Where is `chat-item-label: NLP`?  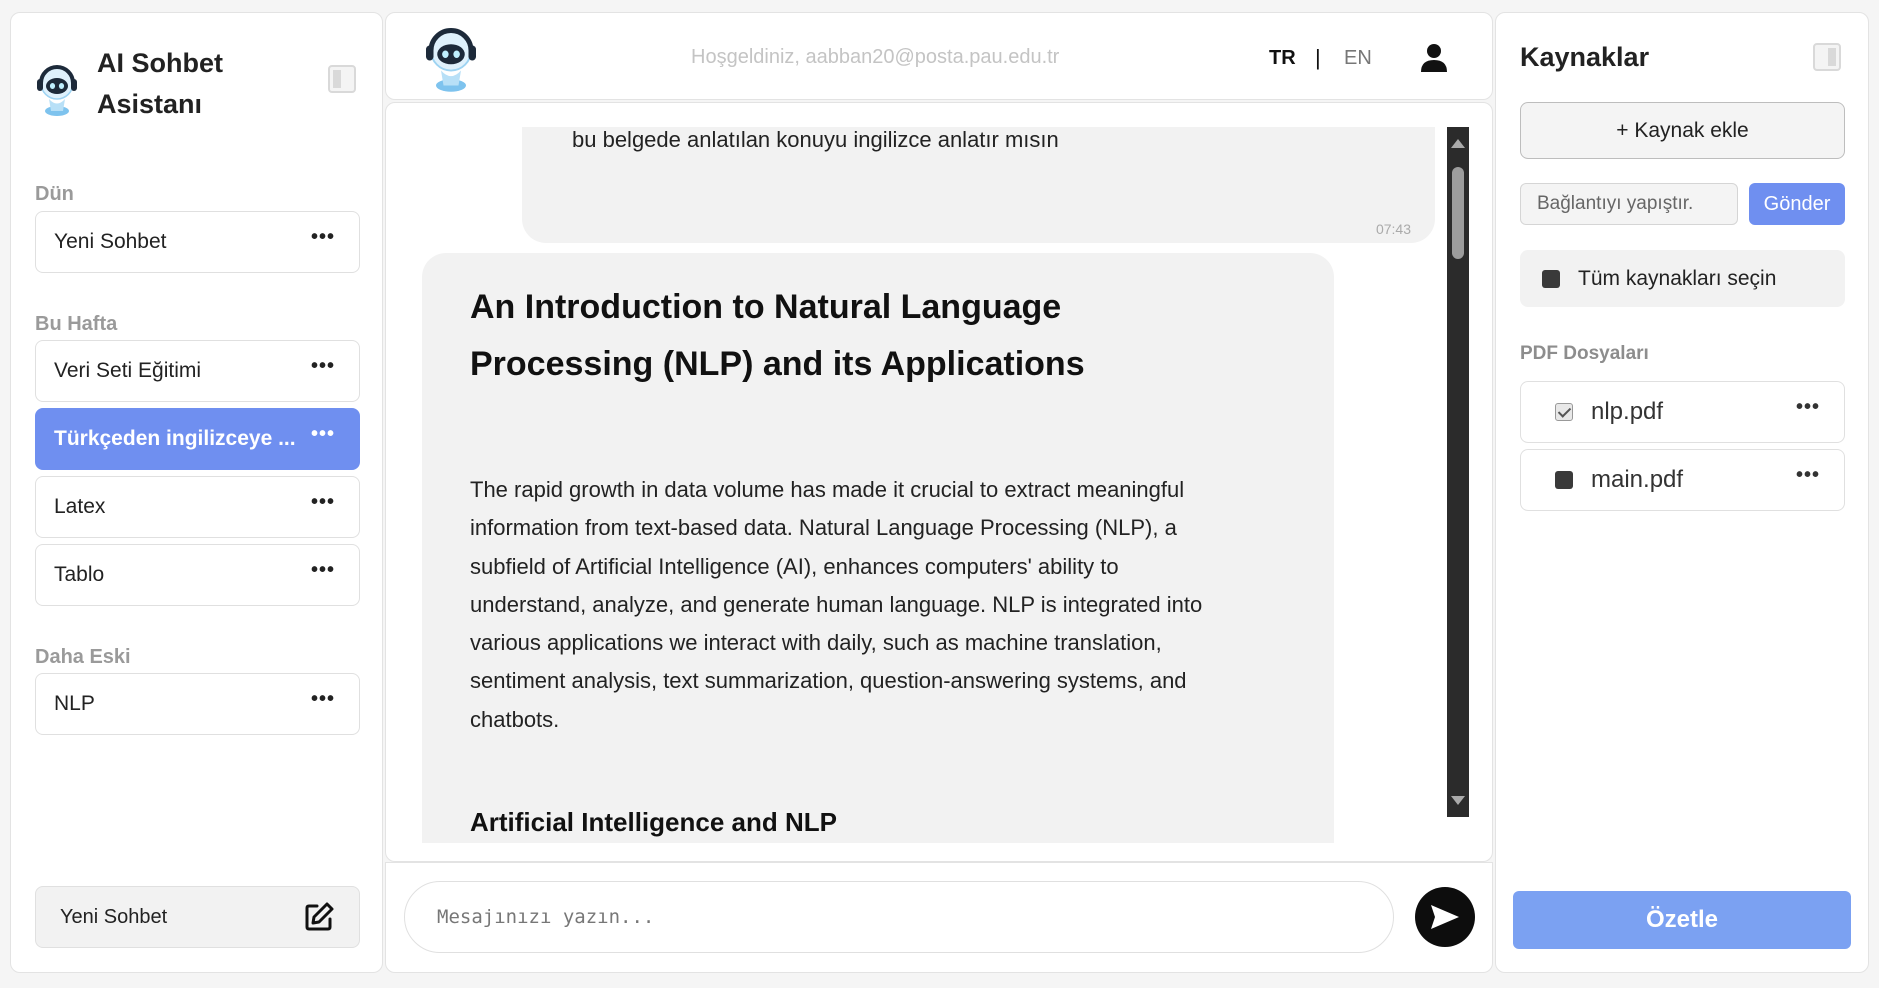 chat-item-label: NLP is located at coordinates (74, 703).